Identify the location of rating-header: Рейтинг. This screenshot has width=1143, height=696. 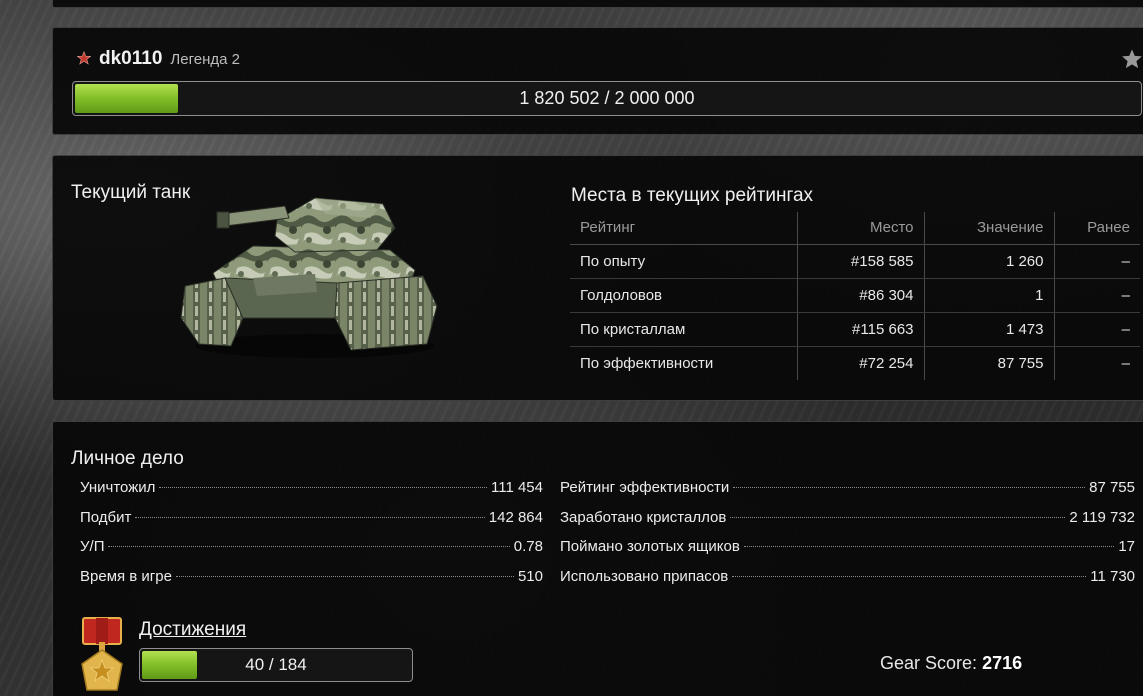
(683, 228).